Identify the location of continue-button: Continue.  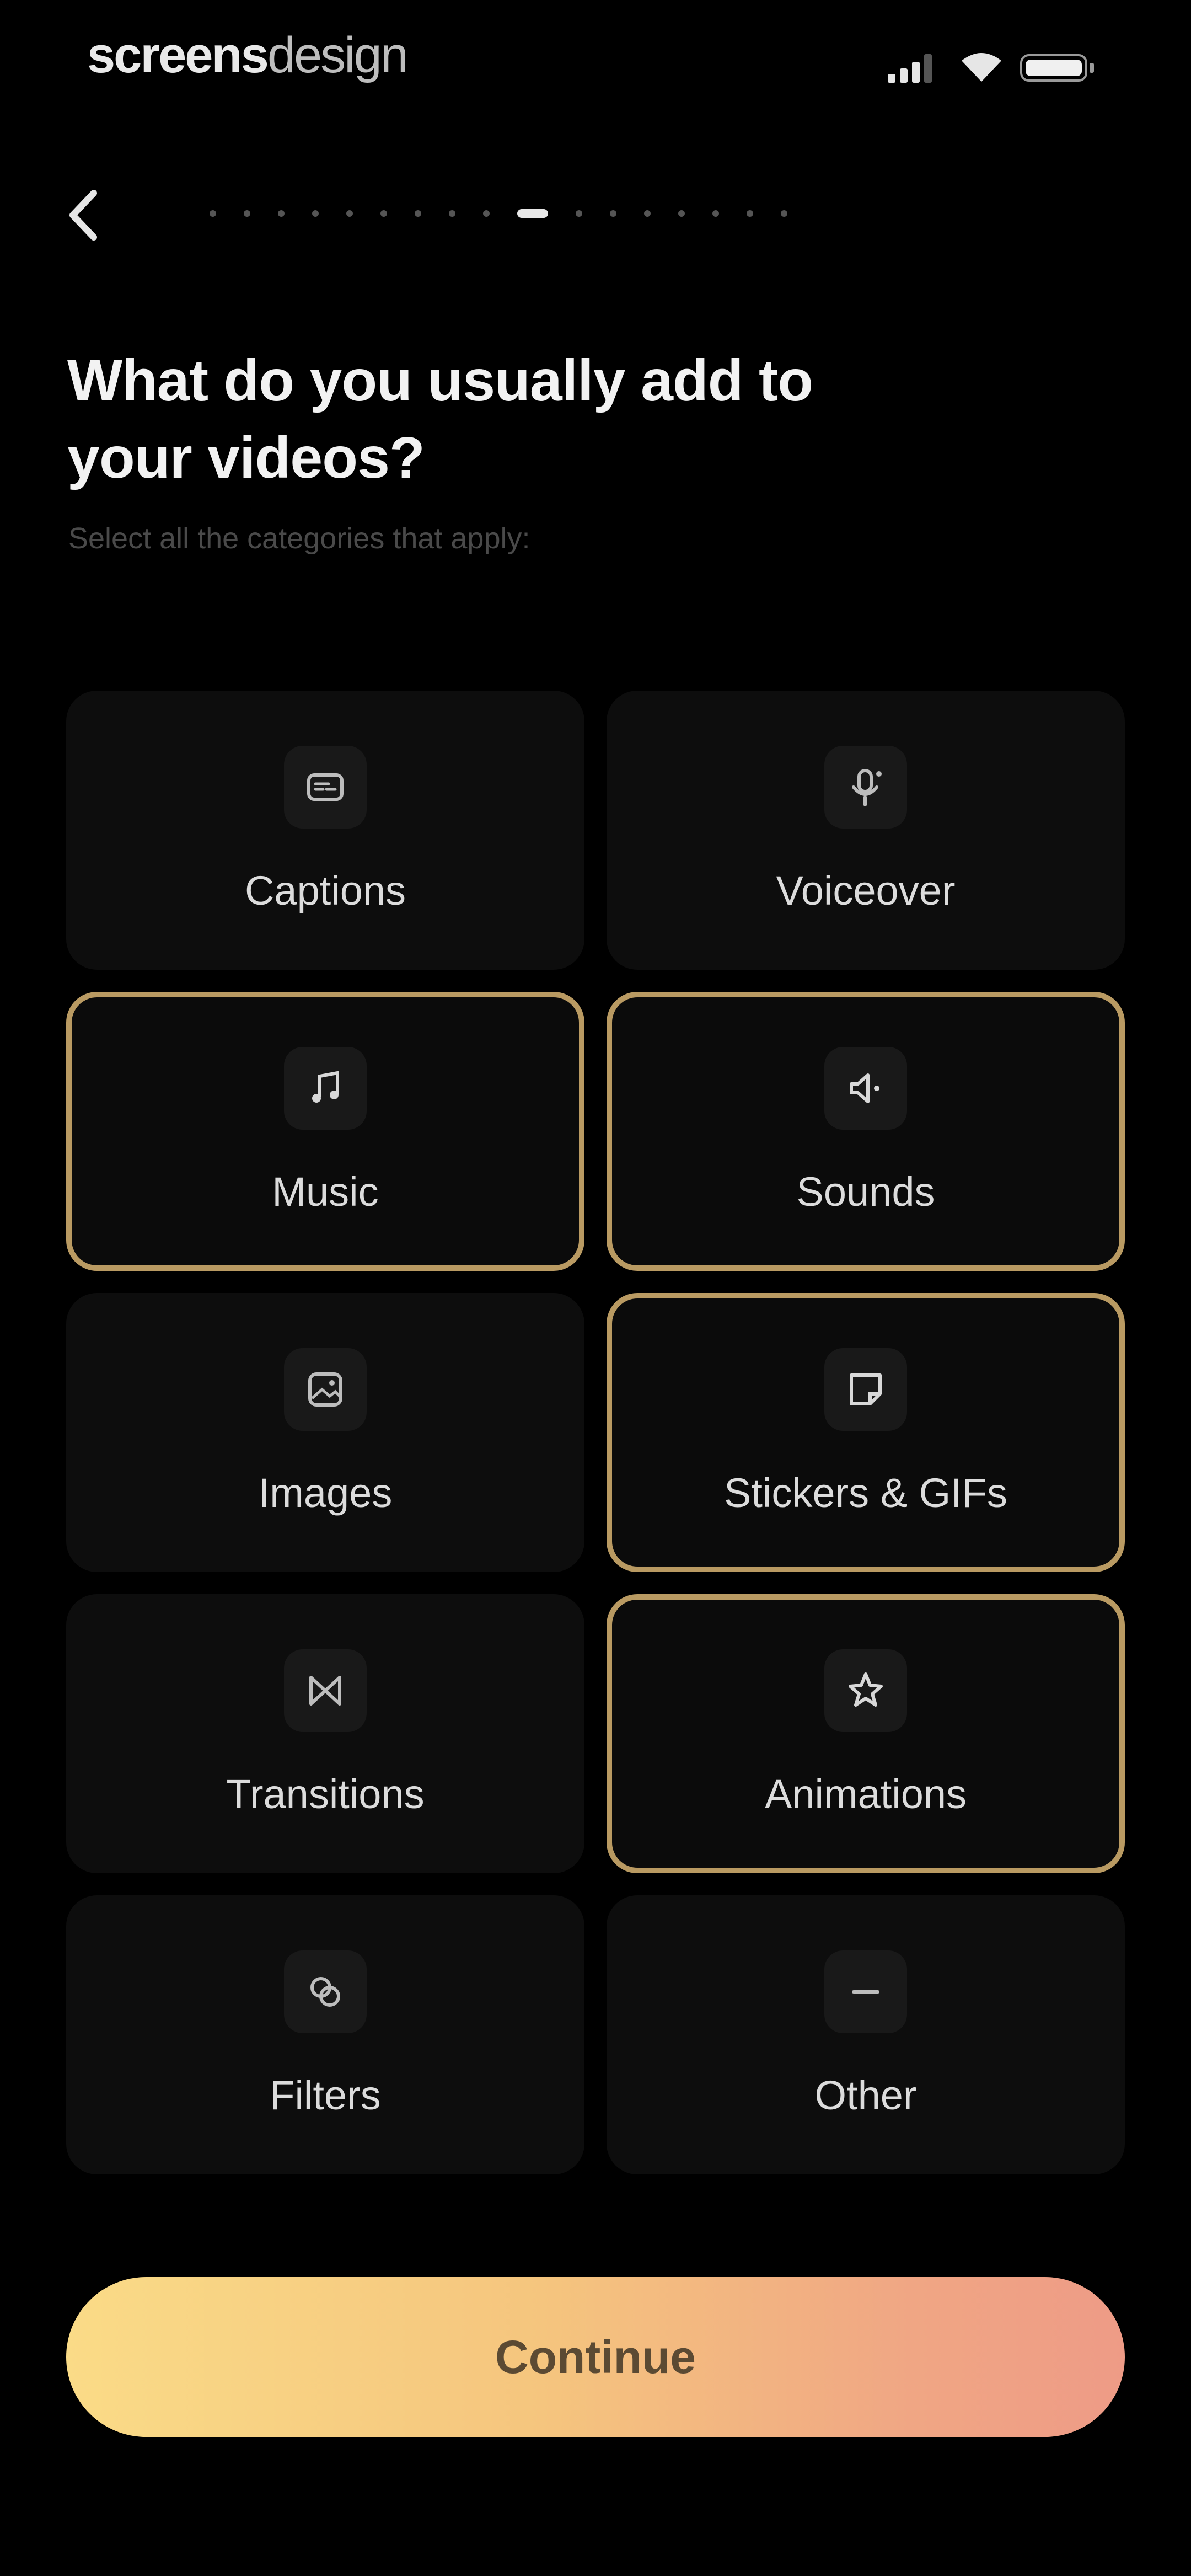
(595, 2357).